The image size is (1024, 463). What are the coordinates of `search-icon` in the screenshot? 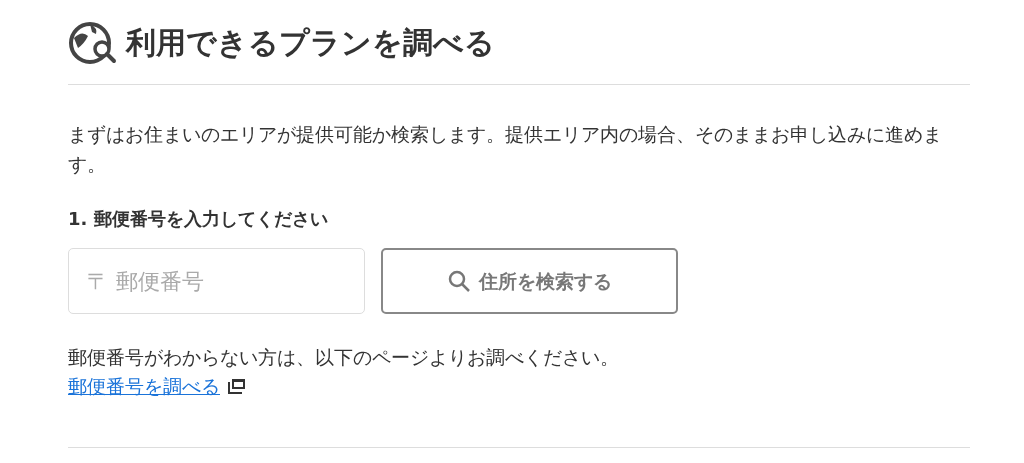 It's located at (459, 281).